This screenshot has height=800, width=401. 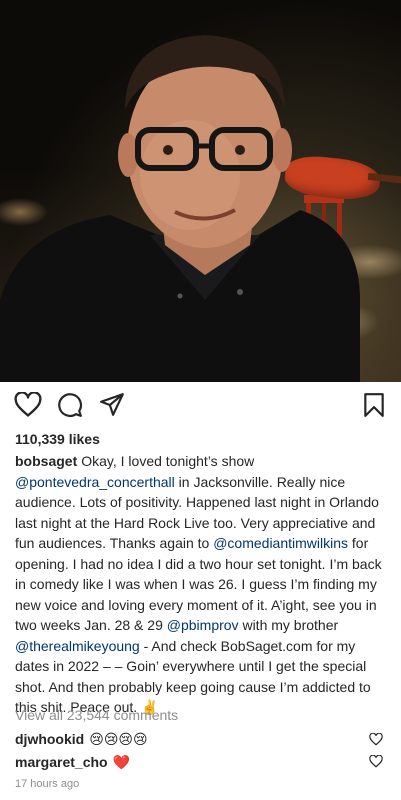 I want to click on bookmark-icon, so click(x=374, y=405).